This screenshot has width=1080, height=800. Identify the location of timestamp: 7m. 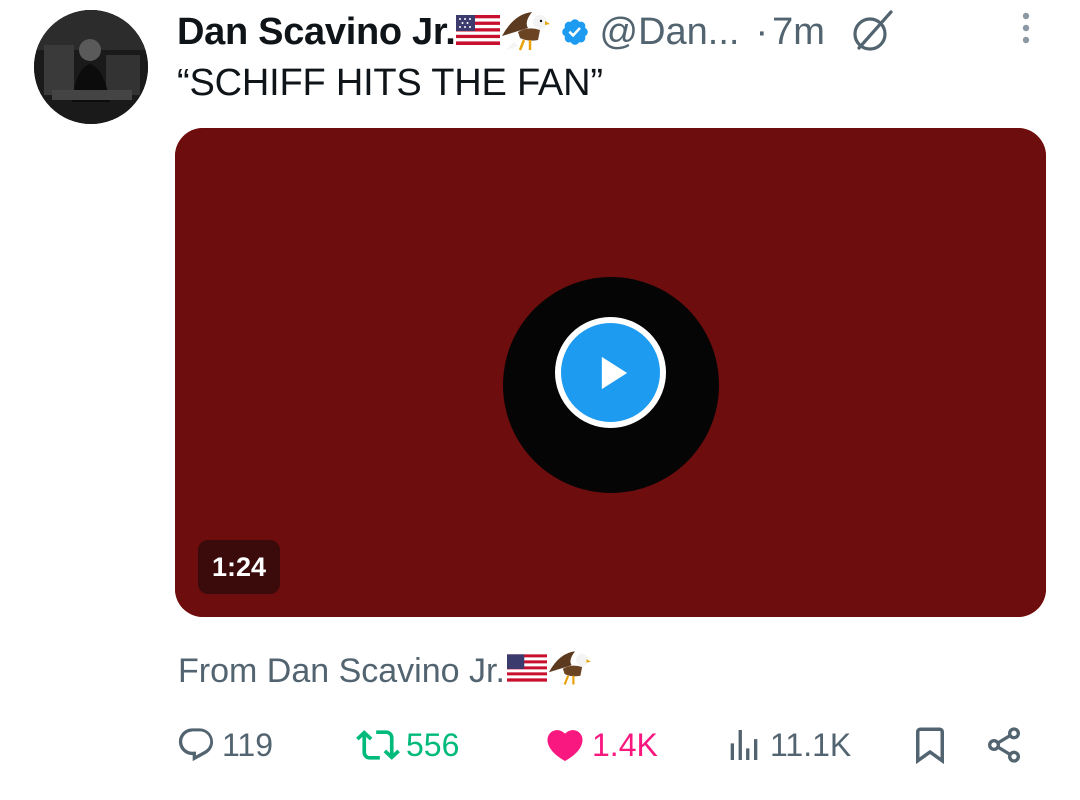
(798, 32).